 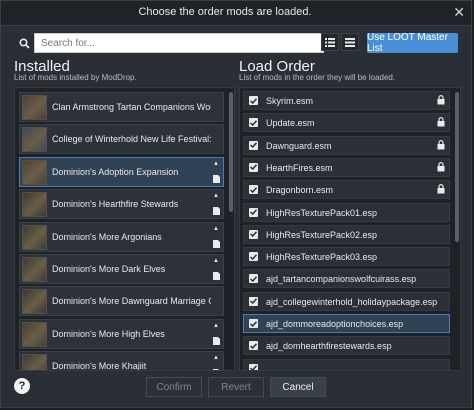 I want to click on search-input, so click(x=179, y=43).